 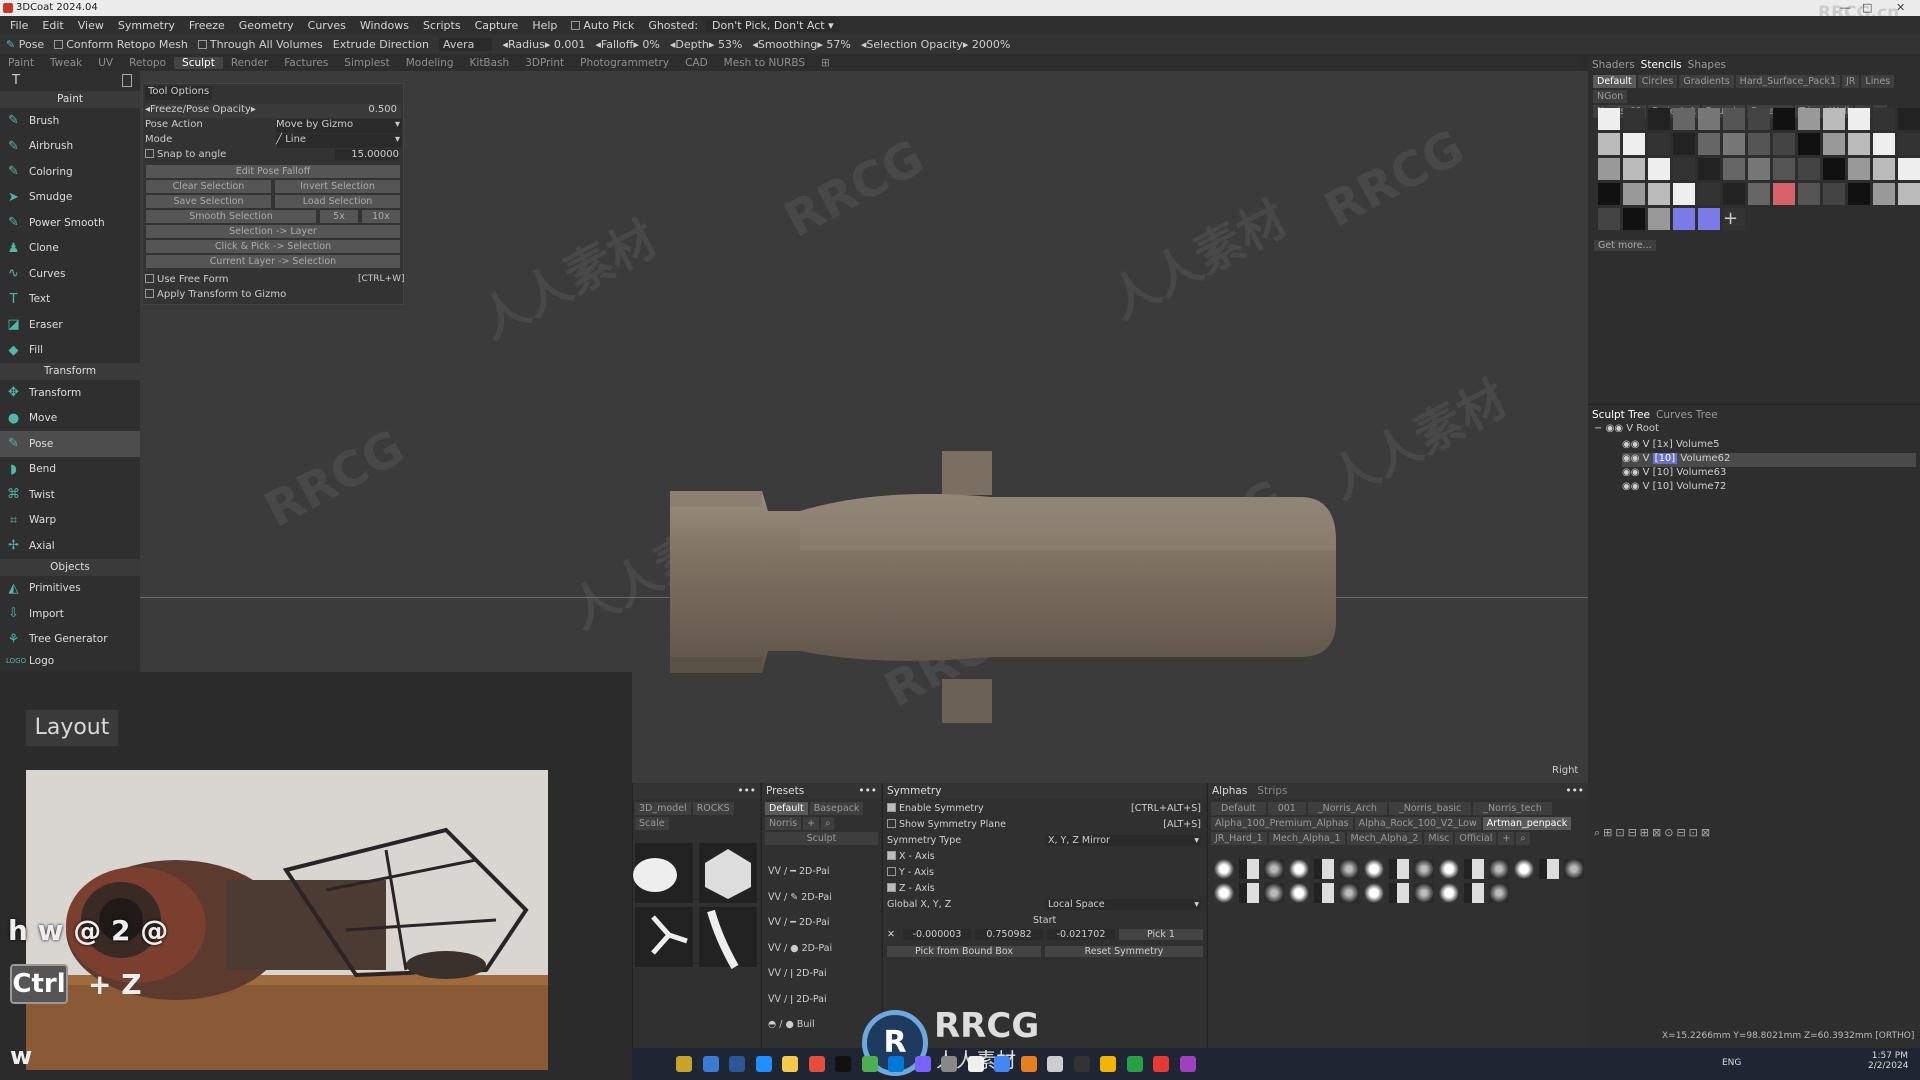 What do you see at coordinates (544, 63) in the screenshot?
I see `tab-3dprint: 3DPrint` at bounding box center [544, 63].